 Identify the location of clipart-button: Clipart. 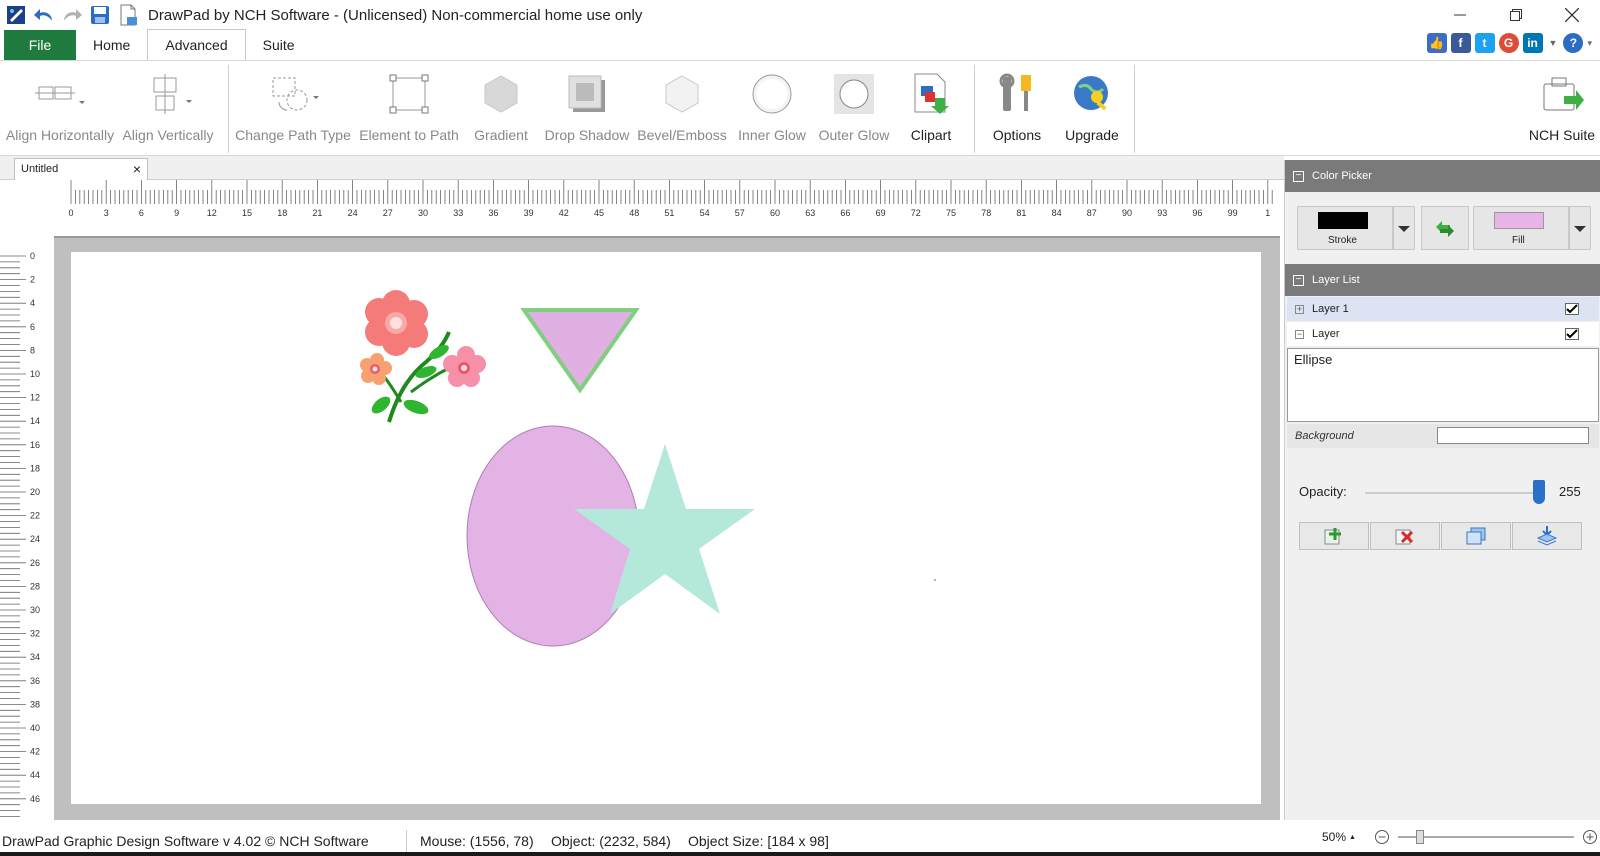
(931, 109).